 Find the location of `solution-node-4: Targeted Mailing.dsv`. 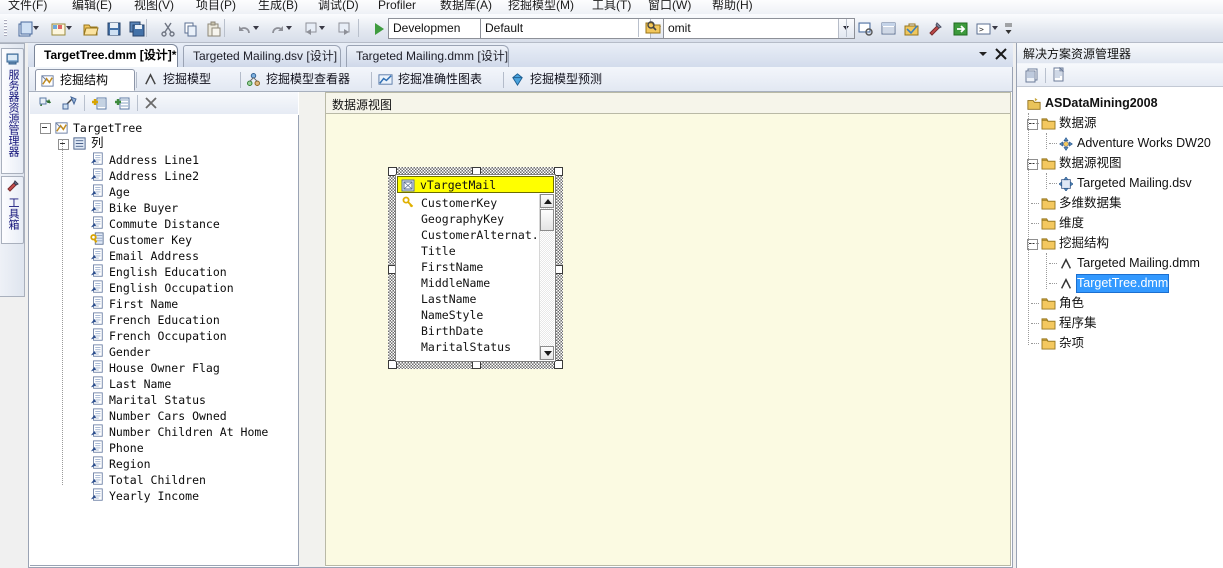

solution-node-4: Targeted Mailing.dsv is located at coordinates (1134, 183).